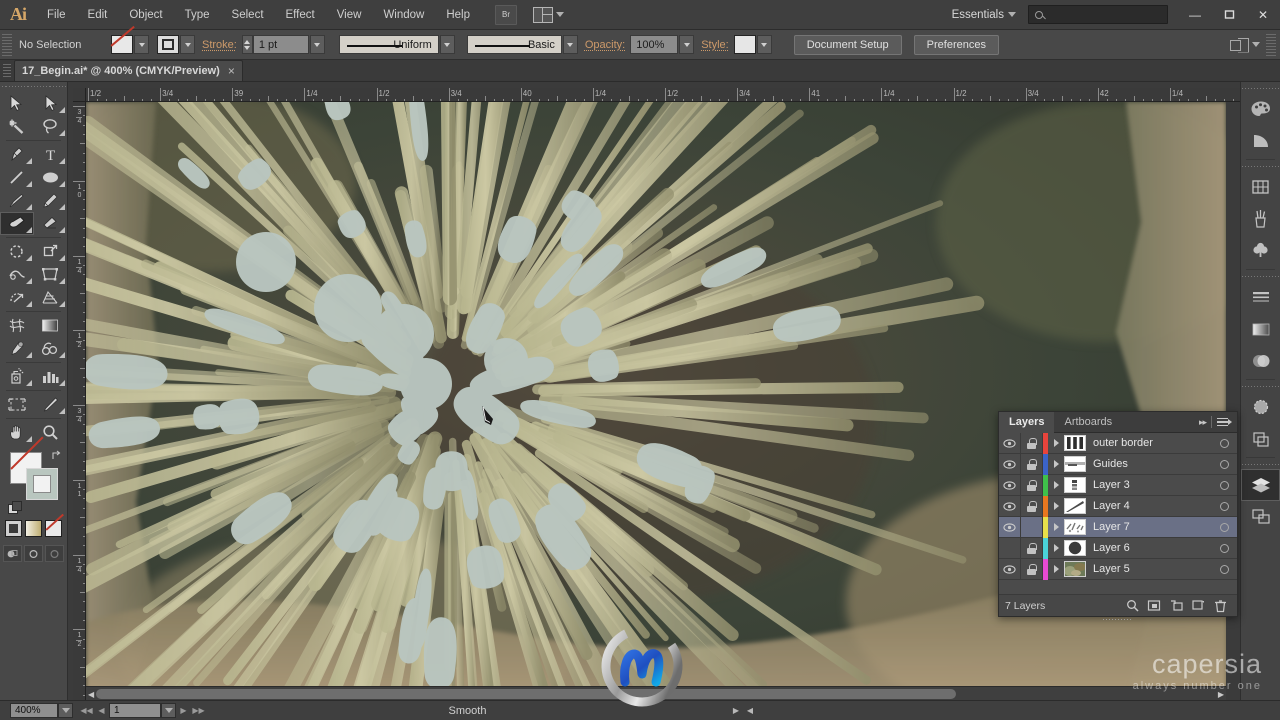 The image size is (1280, 720). What do you see at coordinates (17, 154) in the screenshot?
I see `pen-tool` at bounding box center [17, 154].